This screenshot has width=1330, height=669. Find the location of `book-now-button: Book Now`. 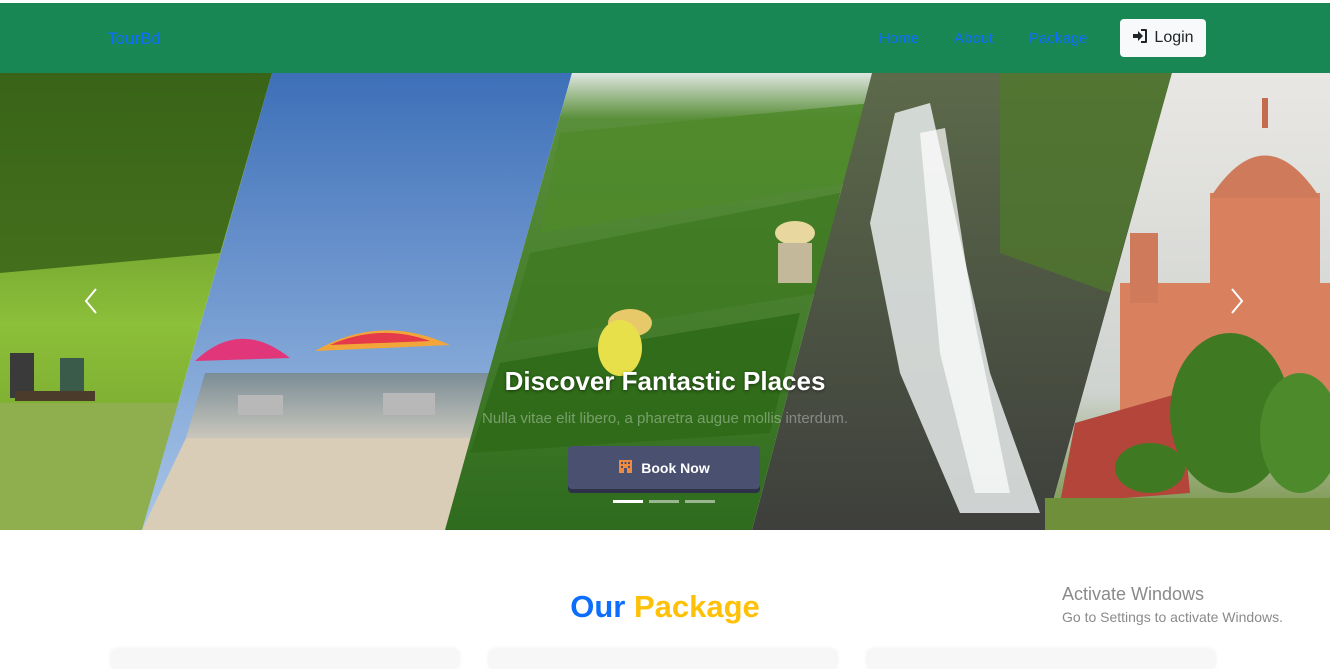

book-now-button: Book Now is located at coordinates (664, 467).